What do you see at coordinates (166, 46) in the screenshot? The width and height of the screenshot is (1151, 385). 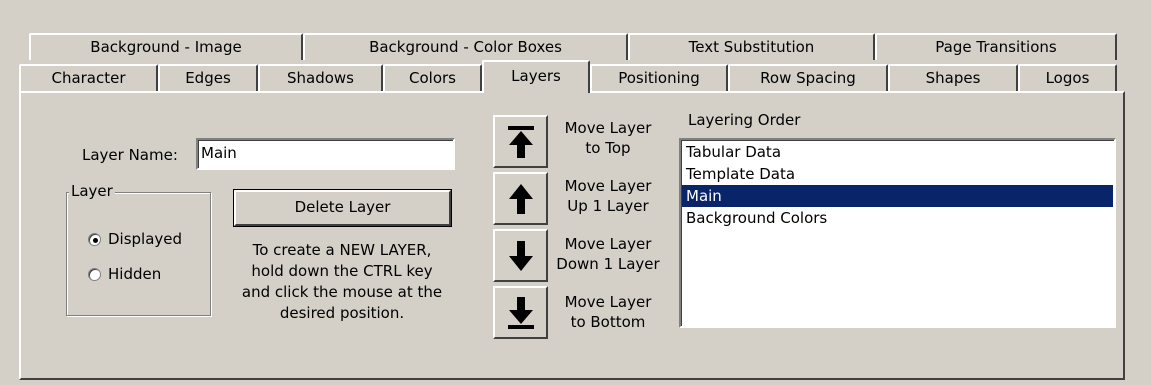 I see `tab-background-image: Background - Image` at bounding box center [166, 46].